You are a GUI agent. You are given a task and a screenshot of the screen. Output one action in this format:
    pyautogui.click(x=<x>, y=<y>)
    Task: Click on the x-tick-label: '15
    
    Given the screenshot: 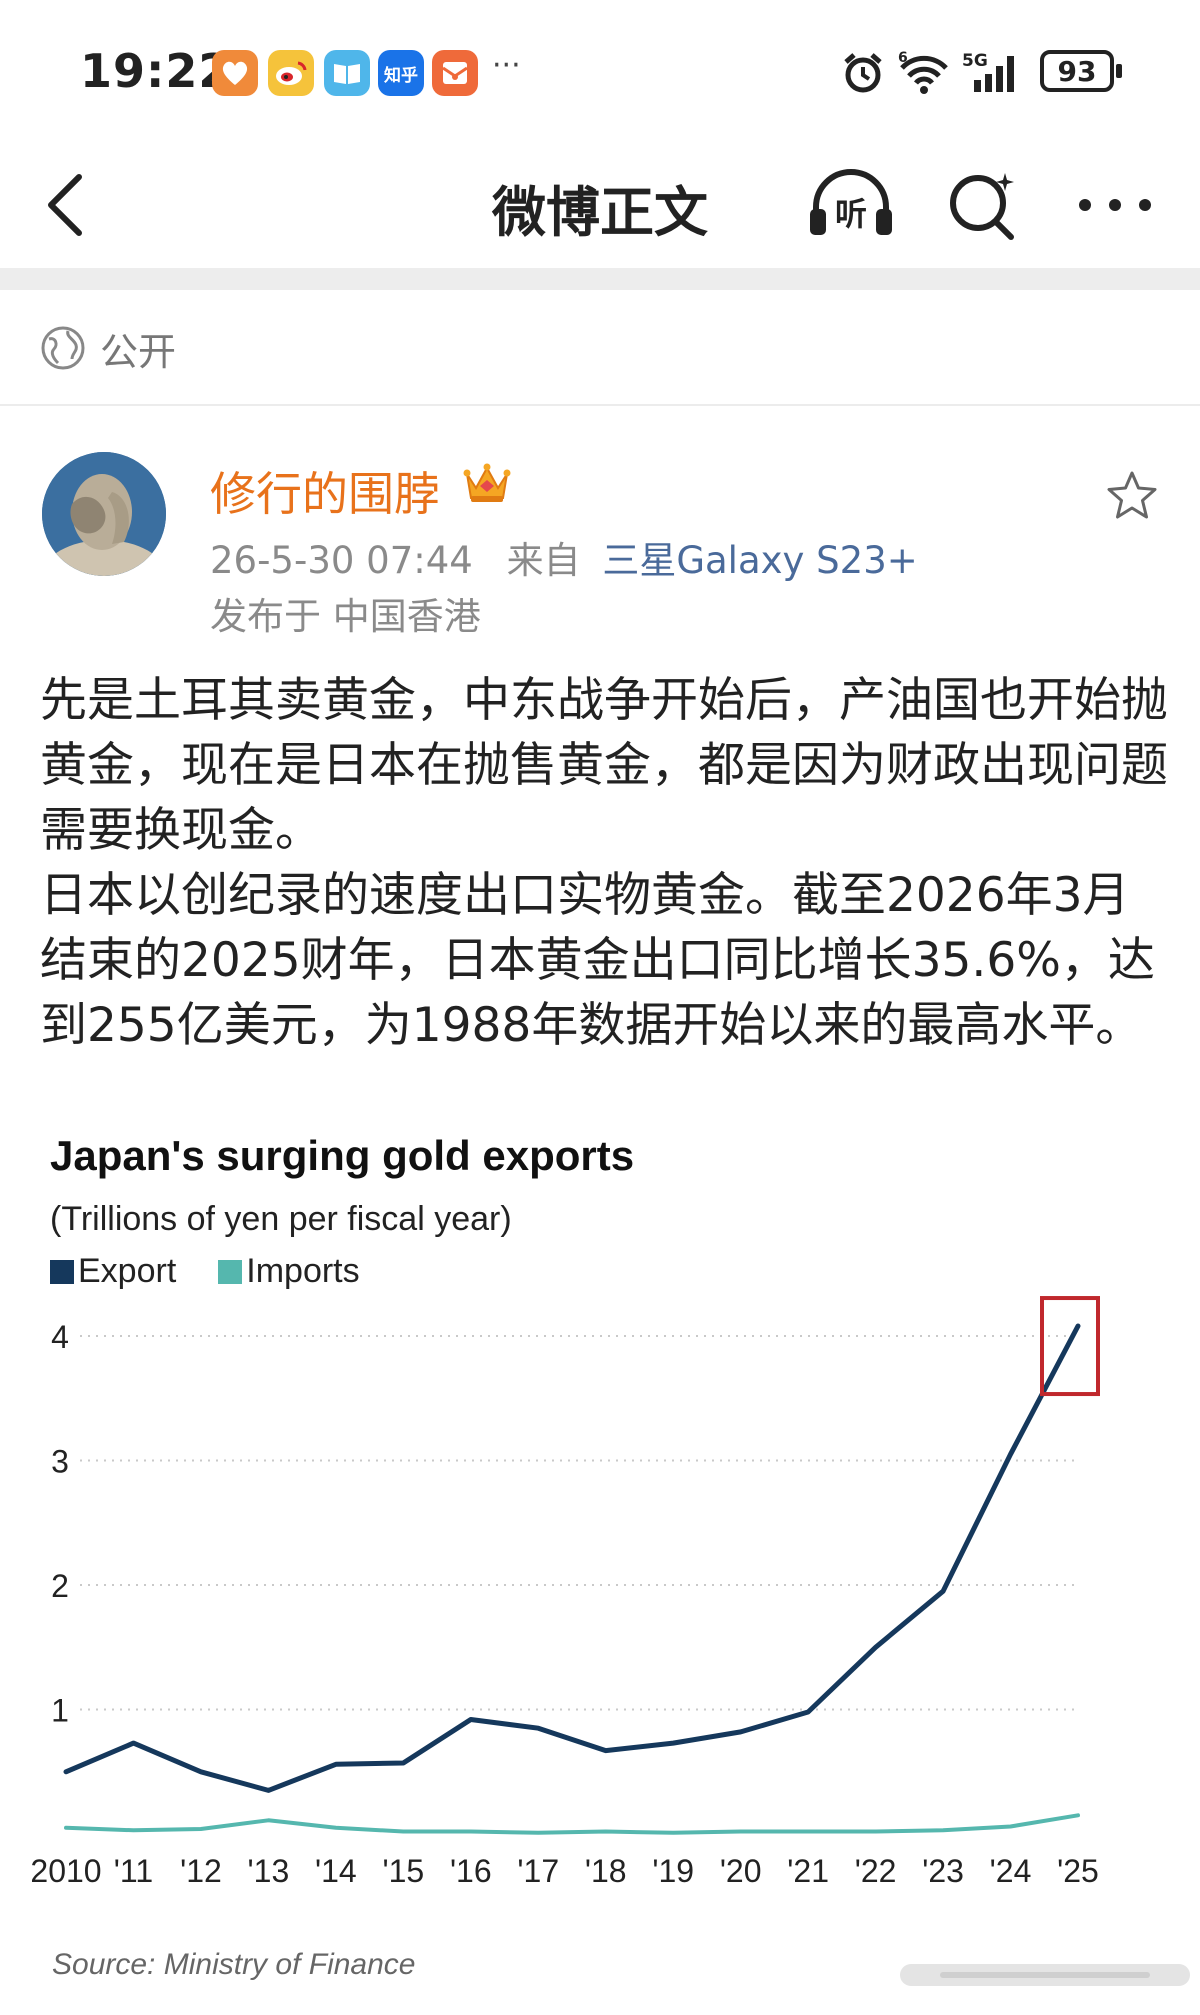 What is the action you would take?
    pyautogui.click(x=403, y=1871)
    